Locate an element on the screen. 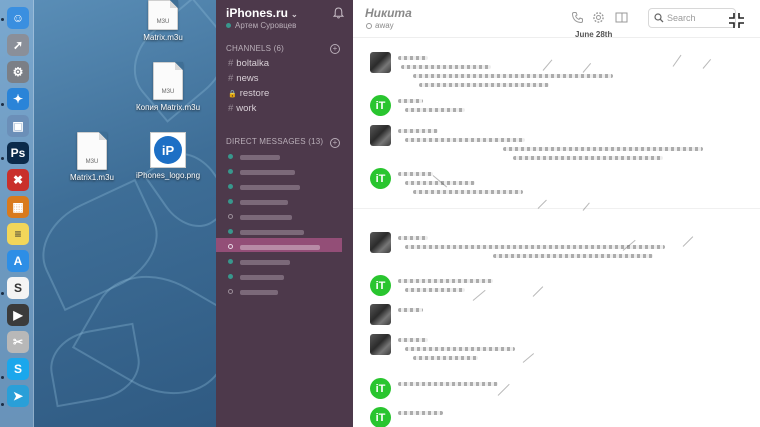 The height and width of the screenshot is (427, 760). telegram-icon: ➤ is located at coordinates (18, 396).